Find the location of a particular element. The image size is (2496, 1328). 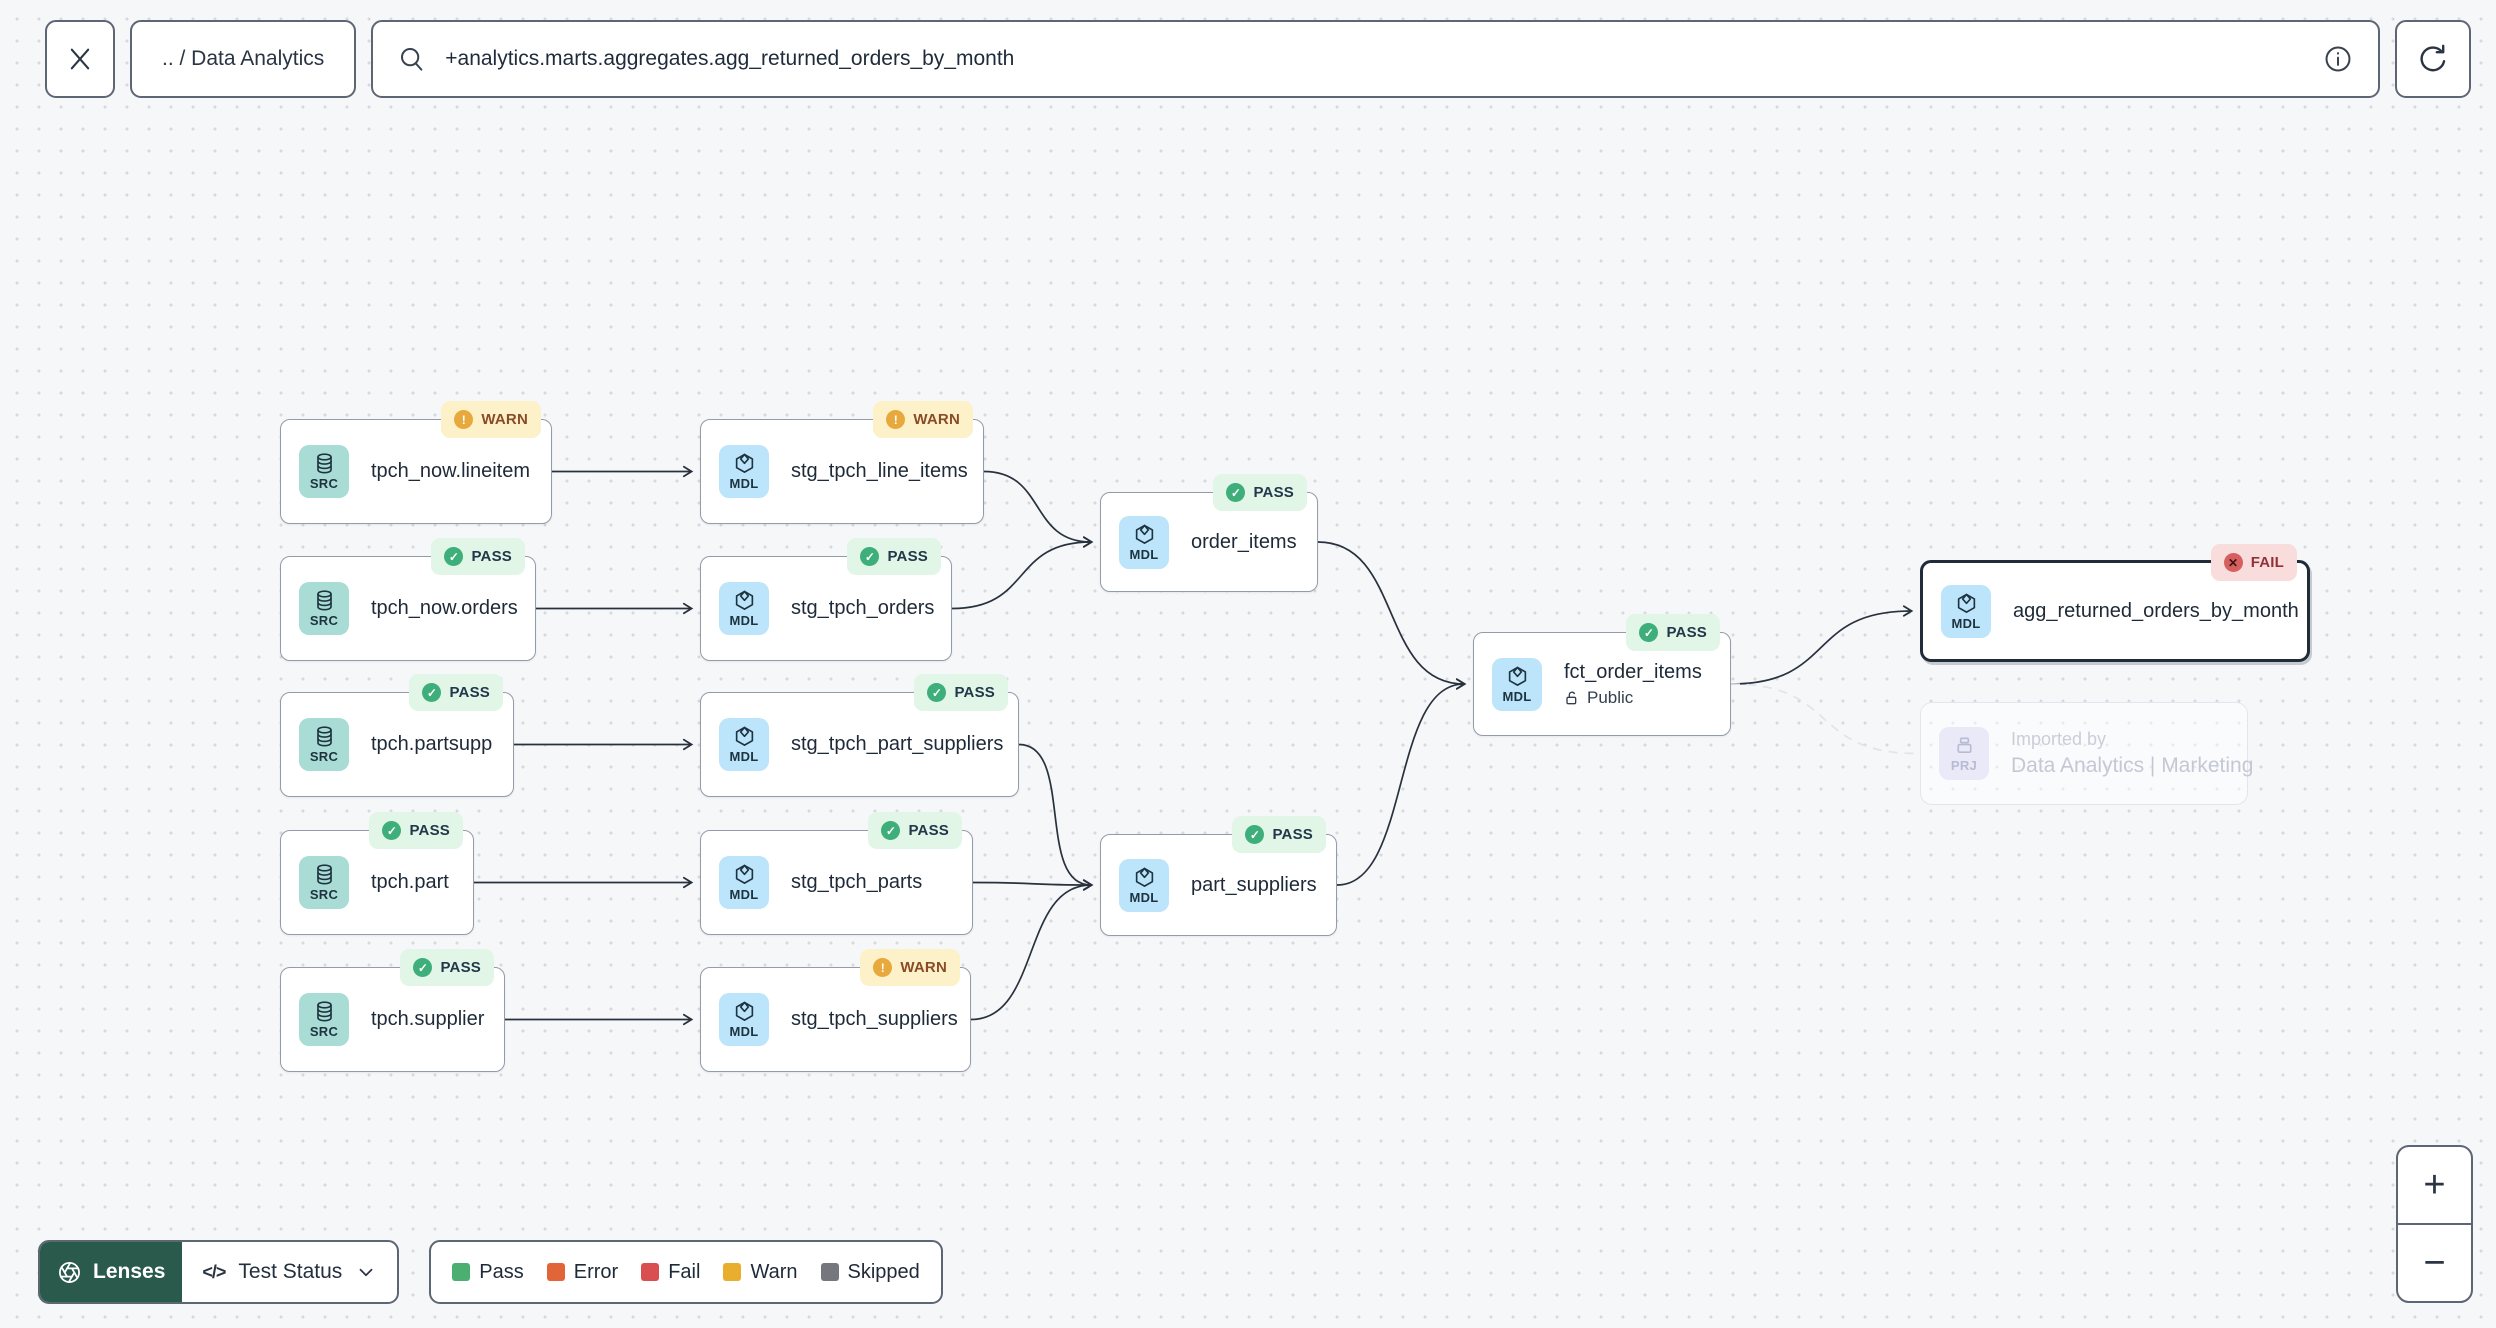

search-input is located at coordinates (1374, 59).